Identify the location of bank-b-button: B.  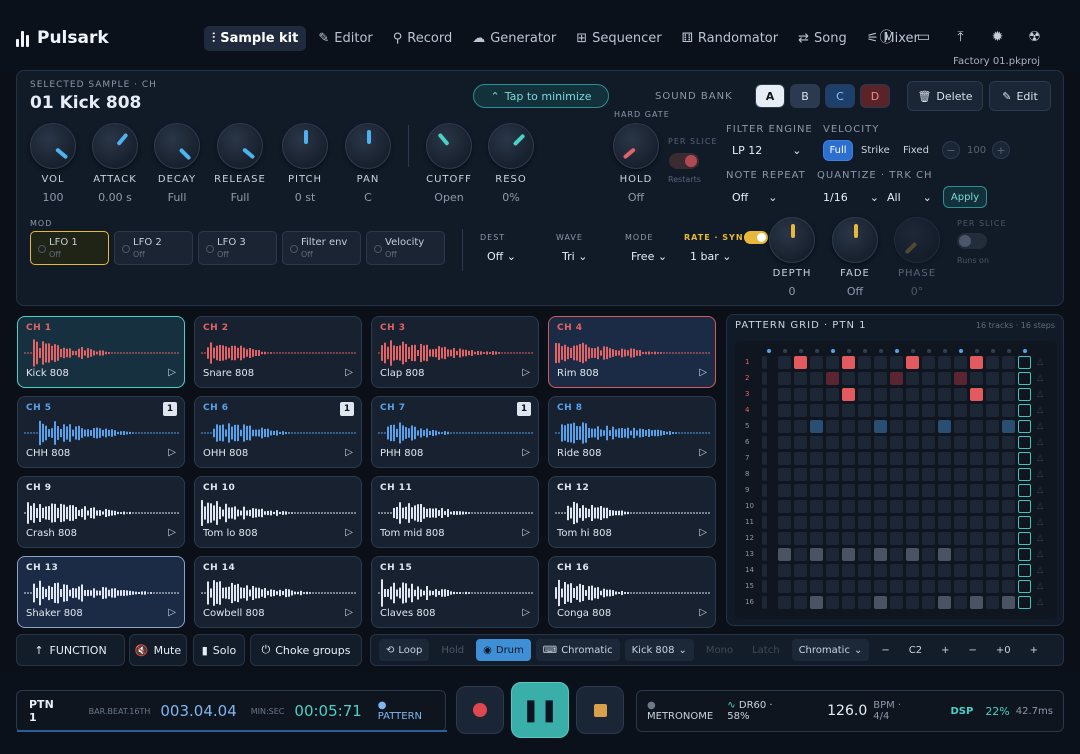
(805, 96).